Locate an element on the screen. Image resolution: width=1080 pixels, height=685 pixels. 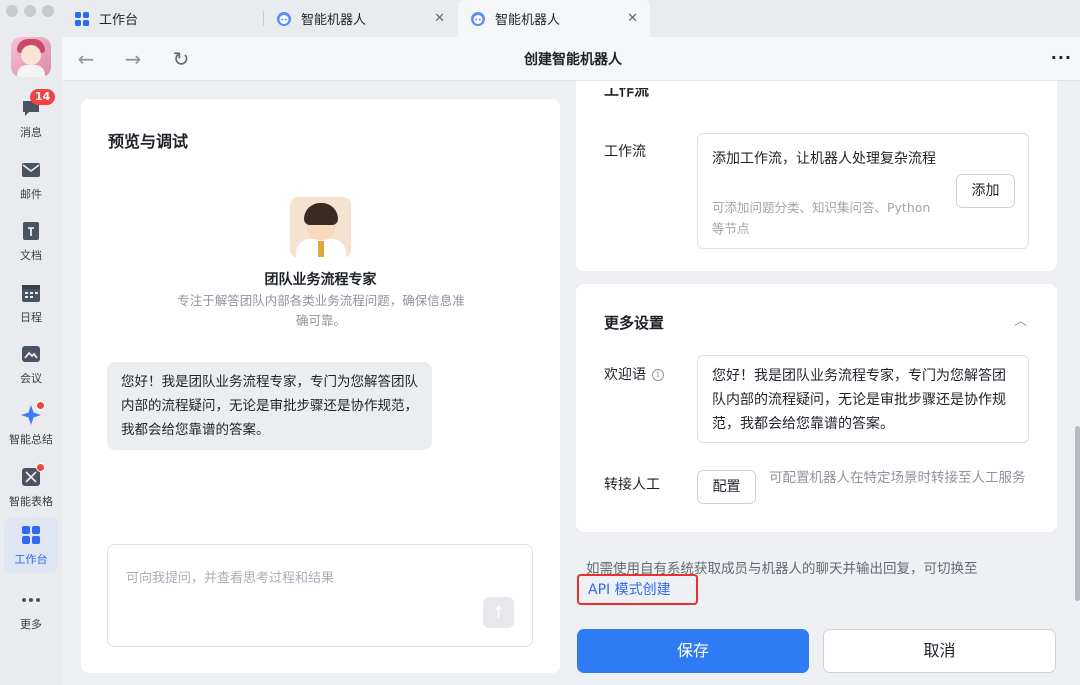
rail-label: 会议 is located at coordinates (31, 378).